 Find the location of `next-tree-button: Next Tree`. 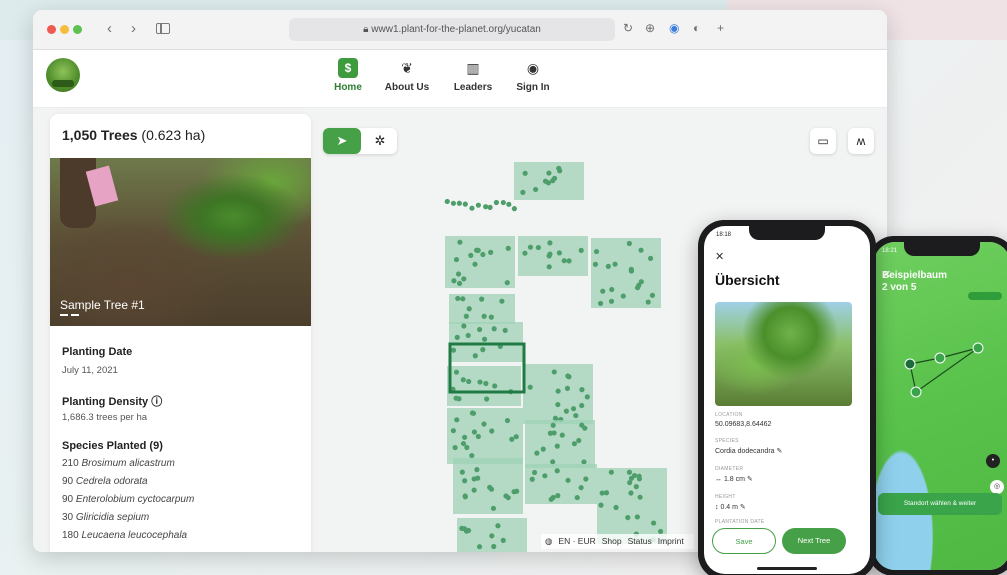

next-tree-button: Next Tree is located at coordinates (814, 541).